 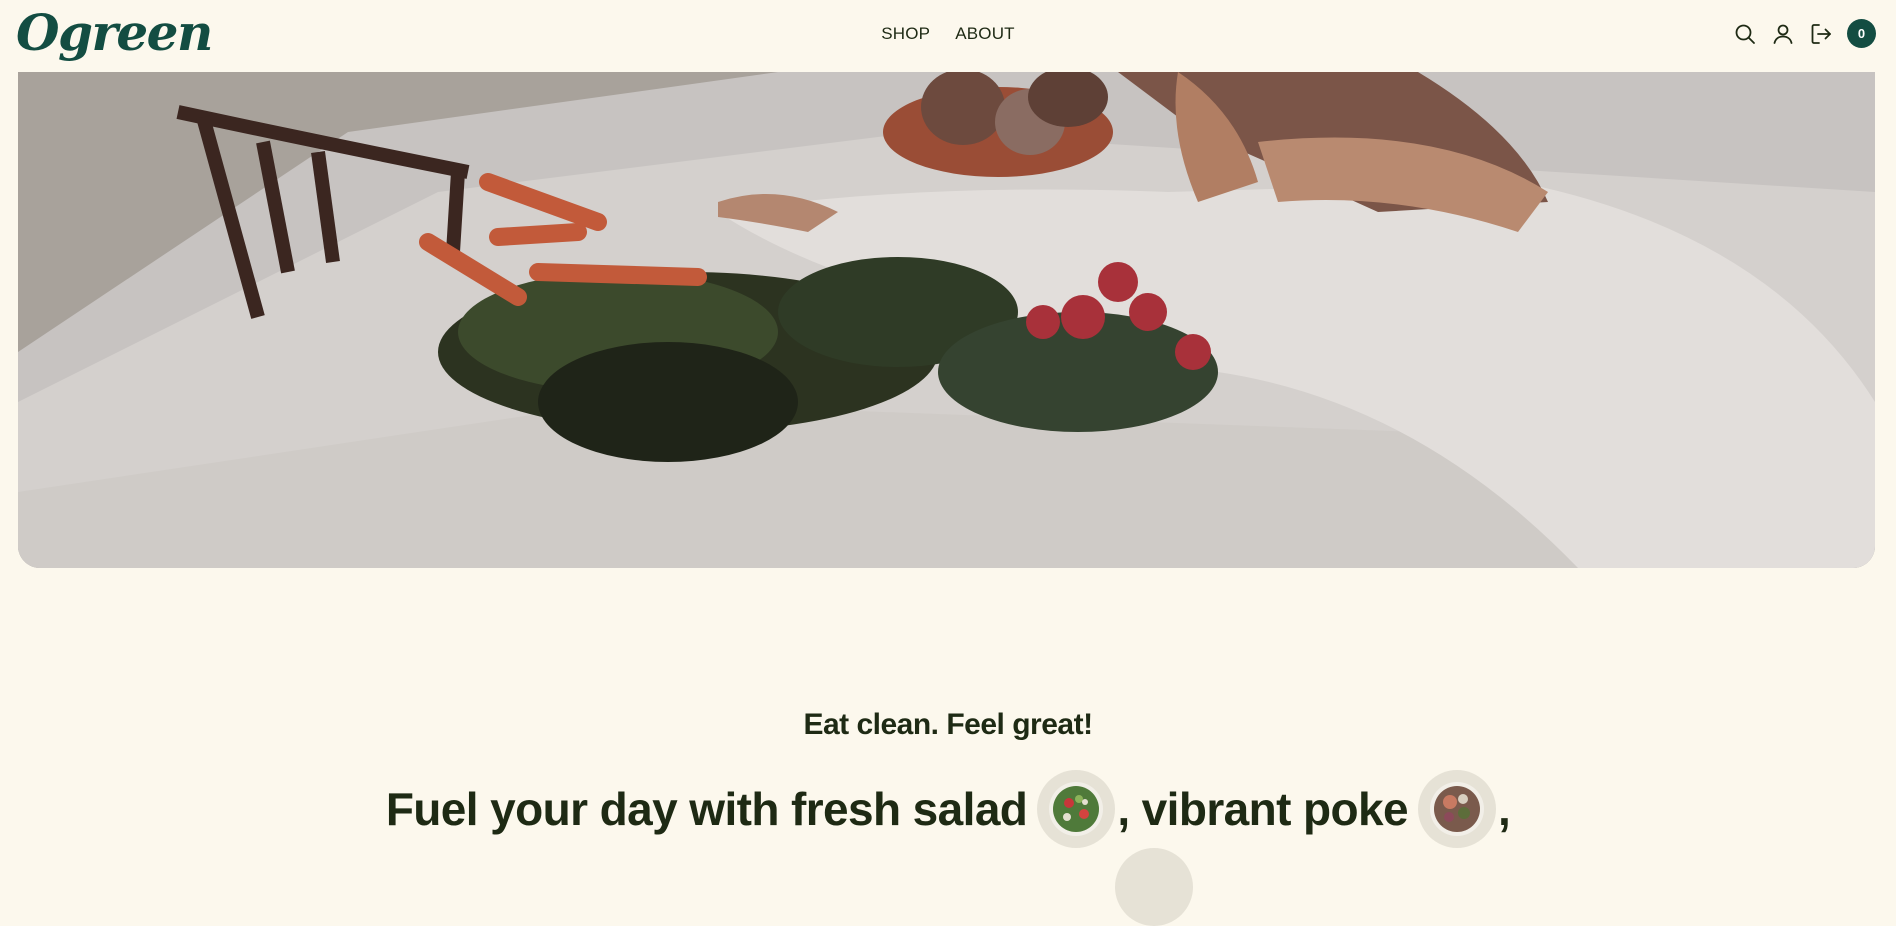 I want to click on site-header: Ogreen SHOP ABOUT 0, so click(x=948, y=36).